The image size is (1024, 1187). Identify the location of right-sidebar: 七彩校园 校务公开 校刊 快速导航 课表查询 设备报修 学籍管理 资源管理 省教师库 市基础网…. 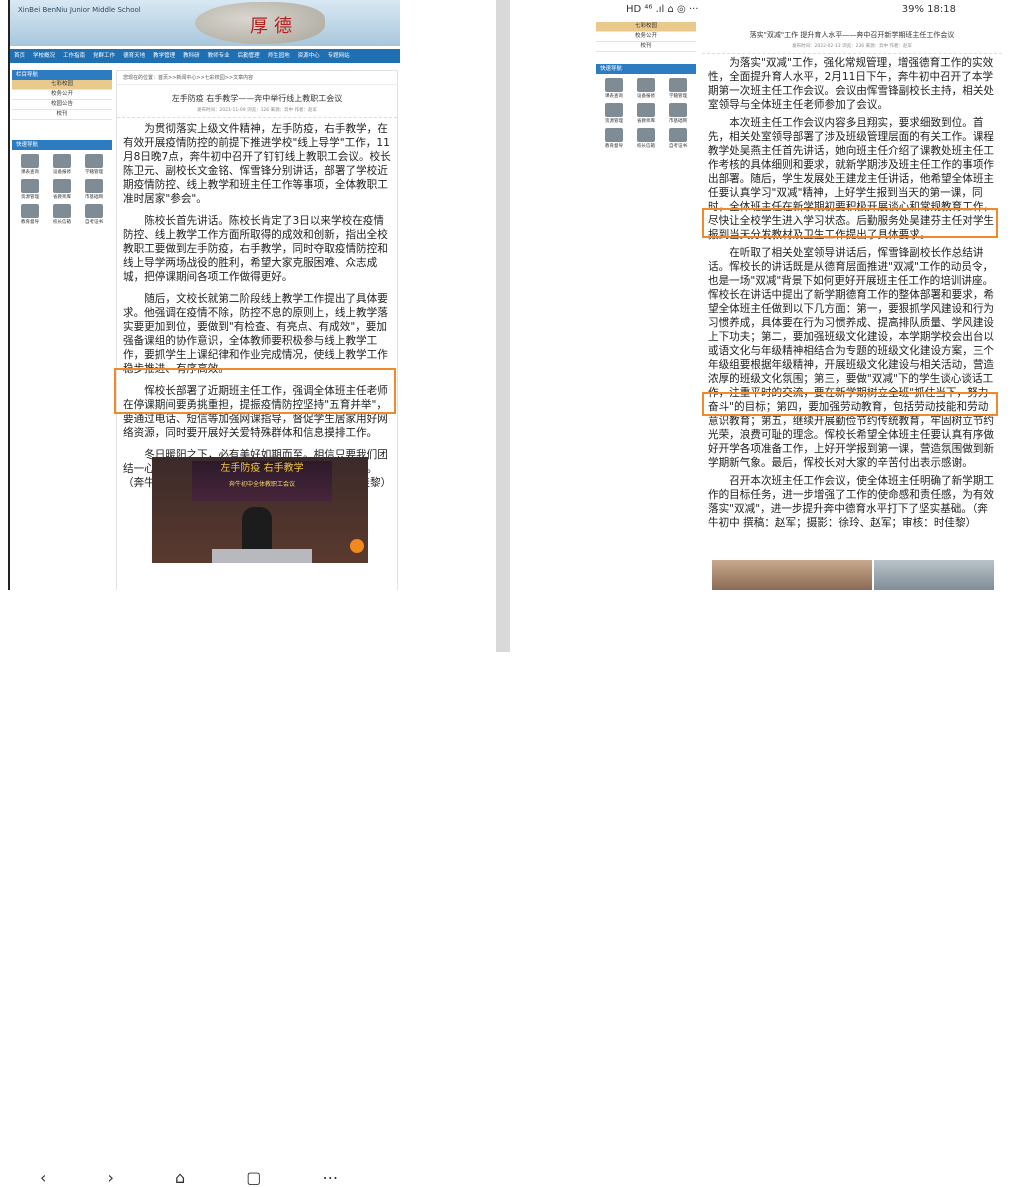
(646, 87).